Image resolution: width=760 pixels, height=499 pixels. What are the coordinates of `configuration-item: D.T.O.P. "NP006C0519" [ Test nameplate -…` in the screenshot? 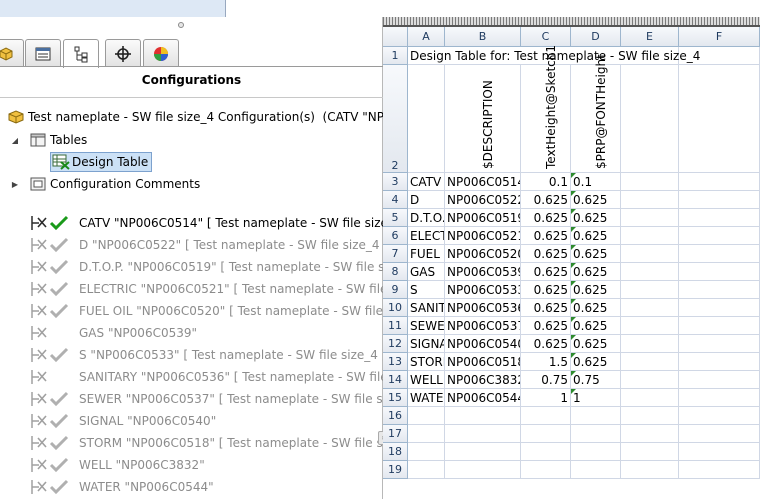 It's located at (227, 267).